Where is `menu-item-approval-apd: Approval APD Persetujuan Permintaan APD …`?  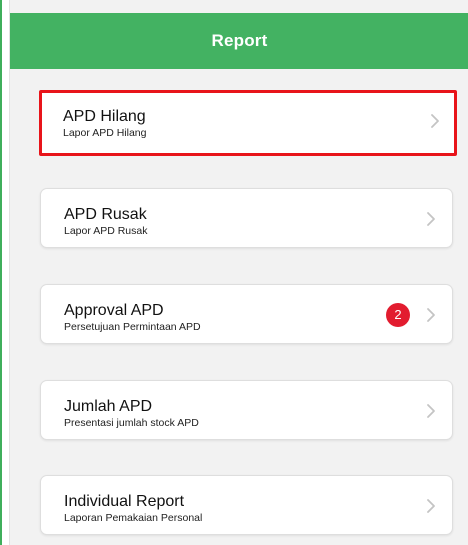
menu-item-approval-apd: Approval APD Persetujuan Permintaan APD … is located at coordinates (246, 314).